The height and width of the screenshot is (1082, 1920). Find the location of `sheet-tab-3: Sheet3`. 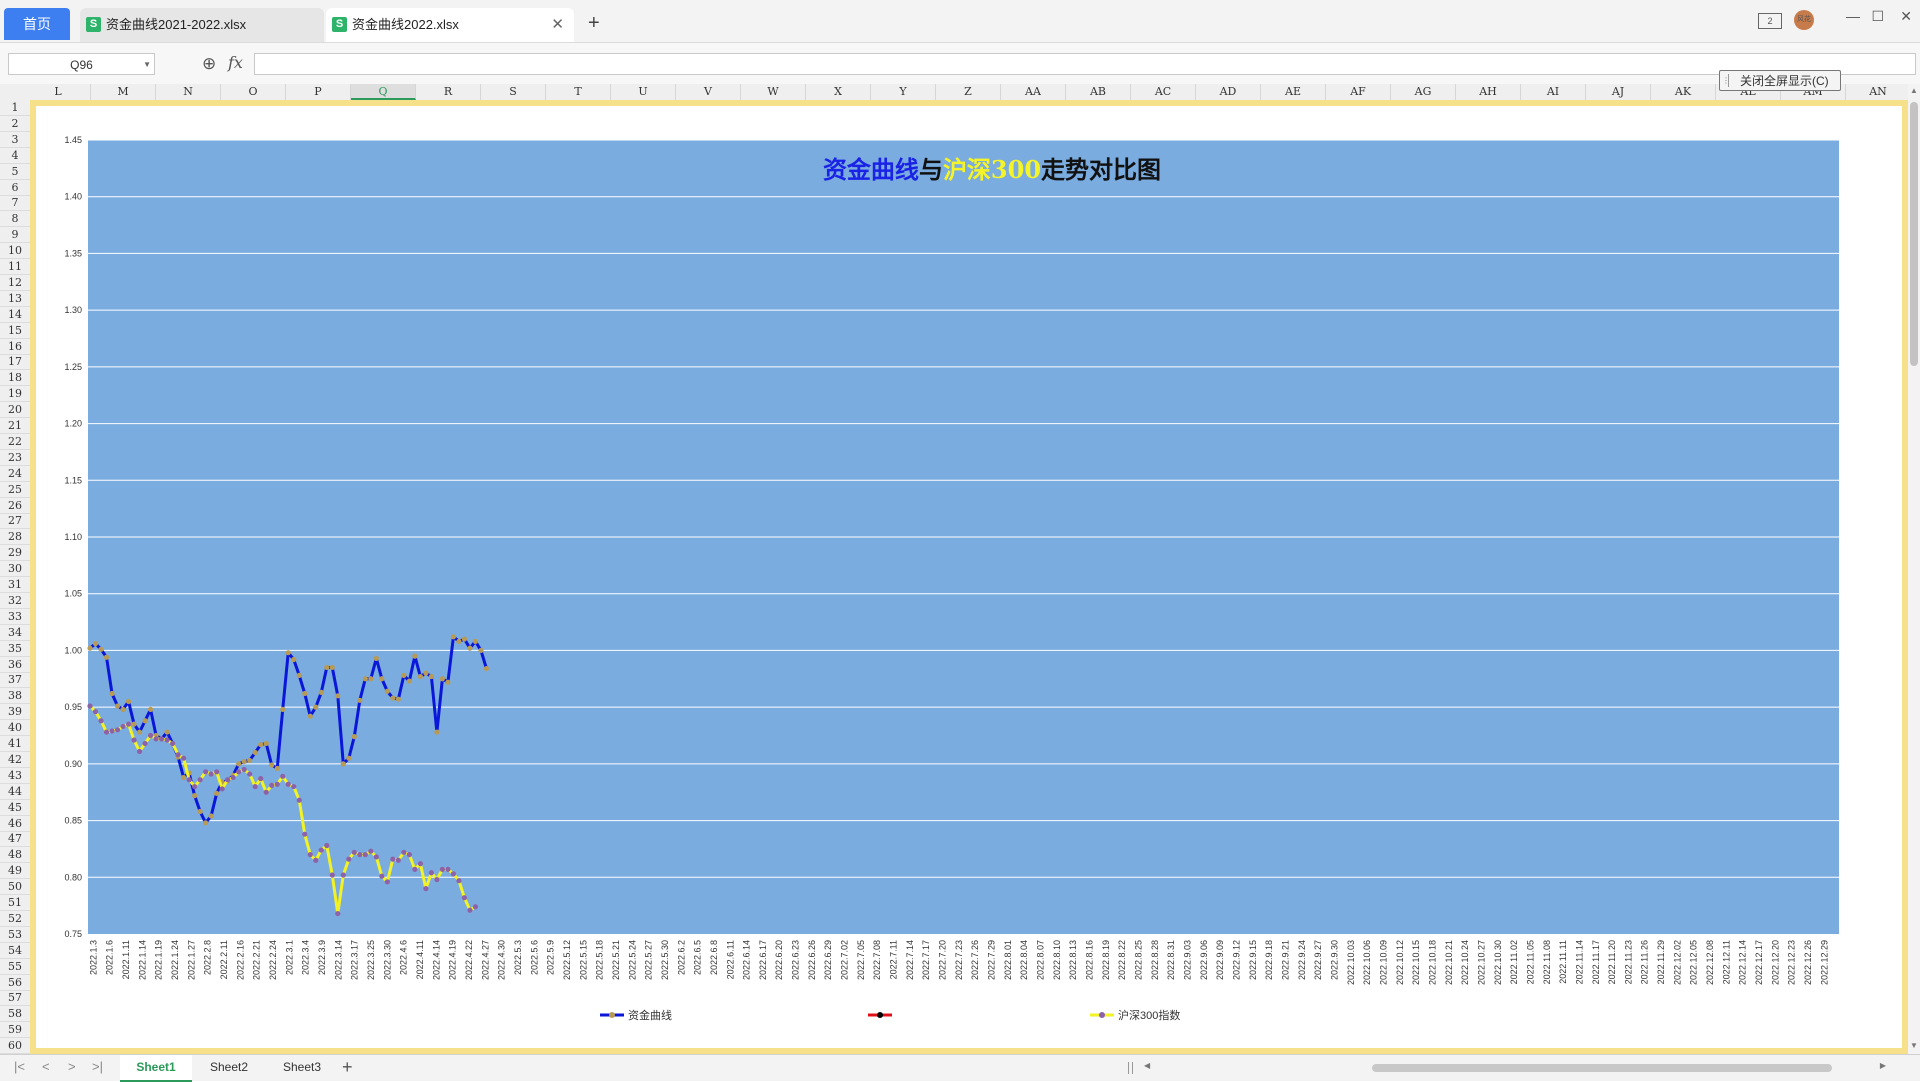

sheet-tab-3: Sheet3 is located at coordinates (302, 1067).